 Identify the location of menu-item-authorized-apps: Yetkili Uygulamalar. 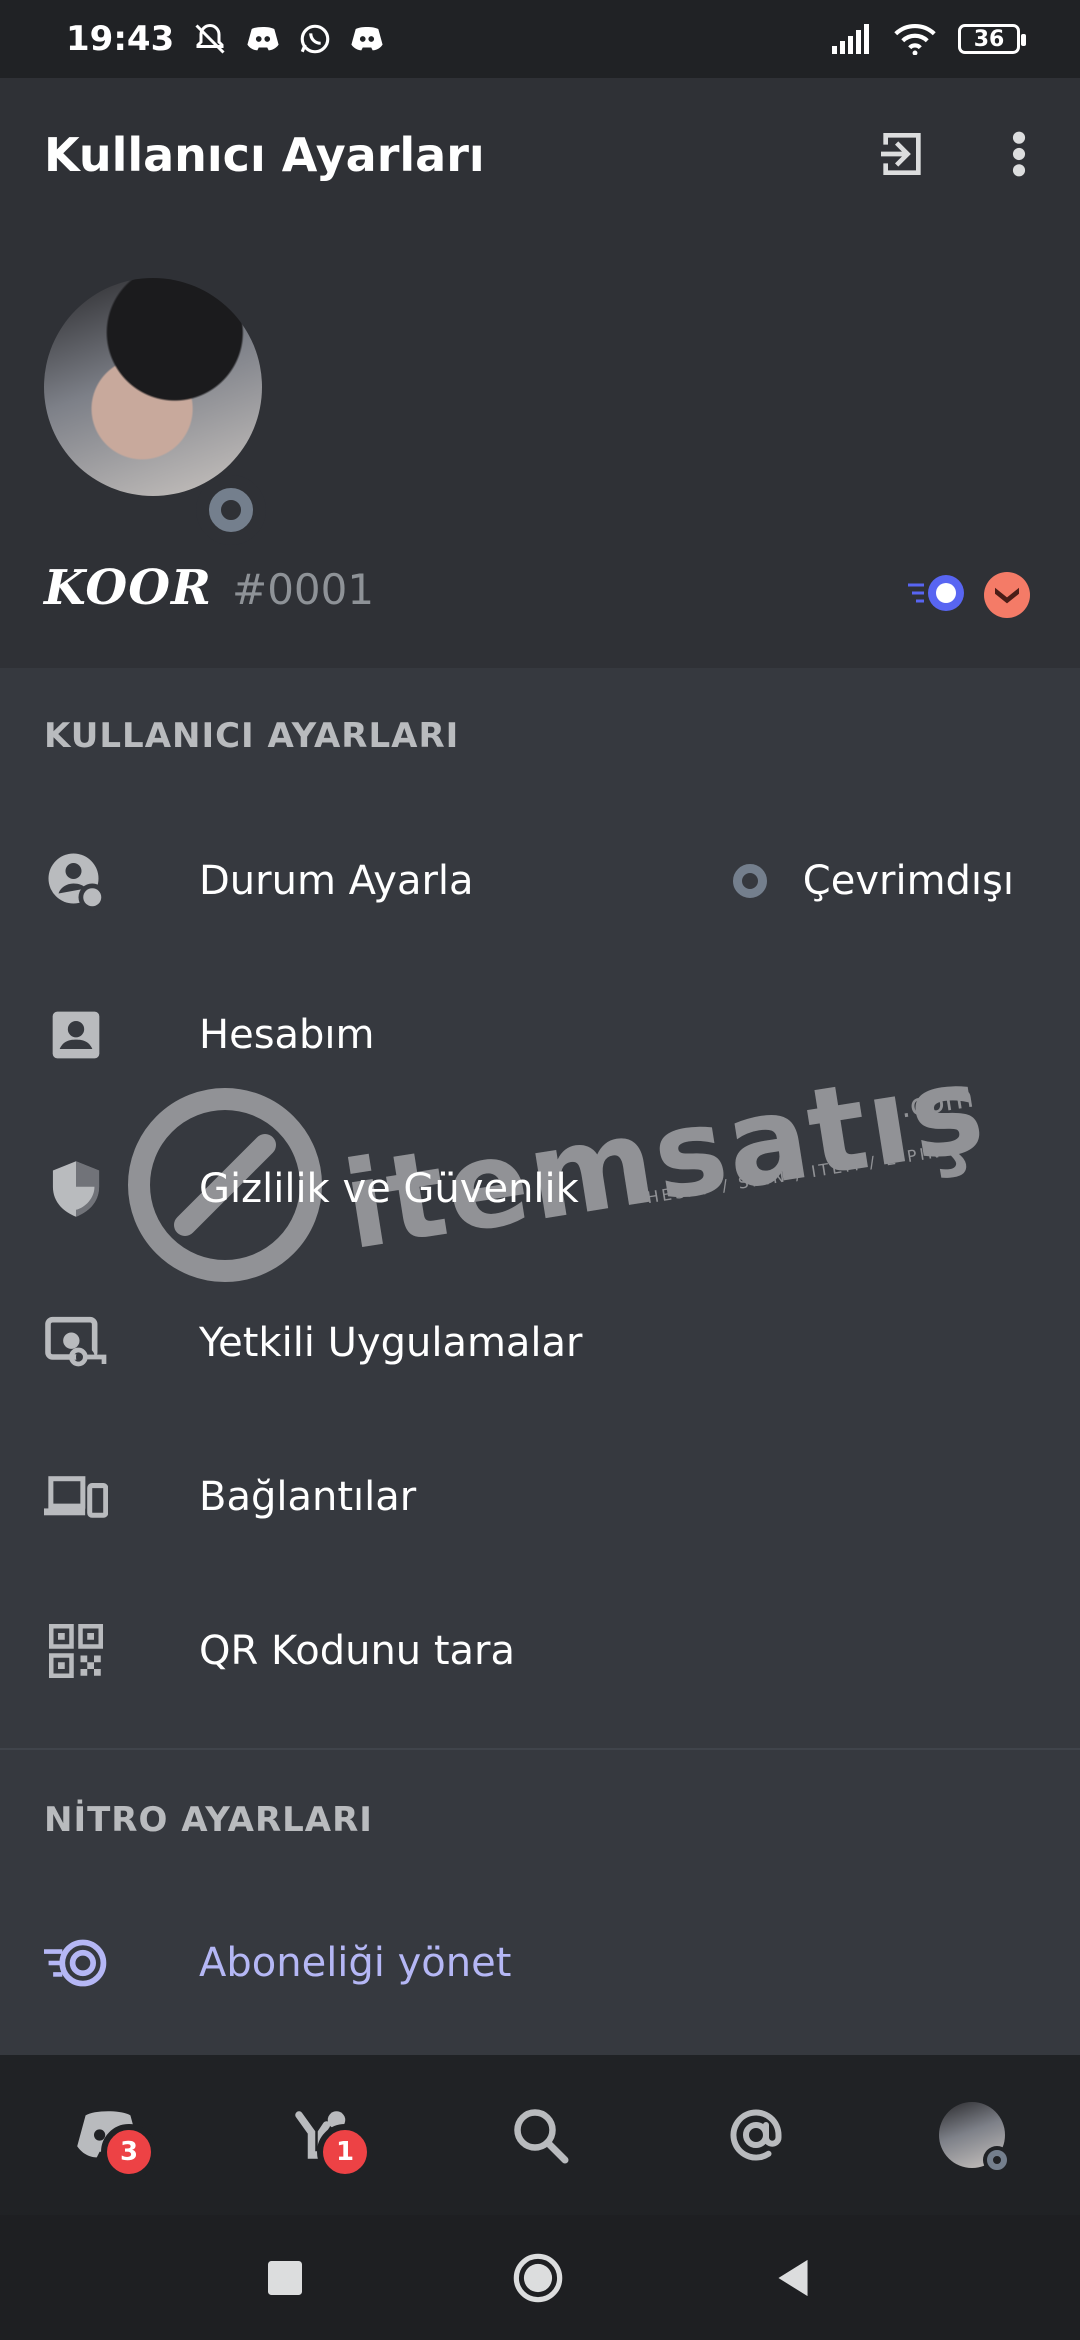
(540, 1343).